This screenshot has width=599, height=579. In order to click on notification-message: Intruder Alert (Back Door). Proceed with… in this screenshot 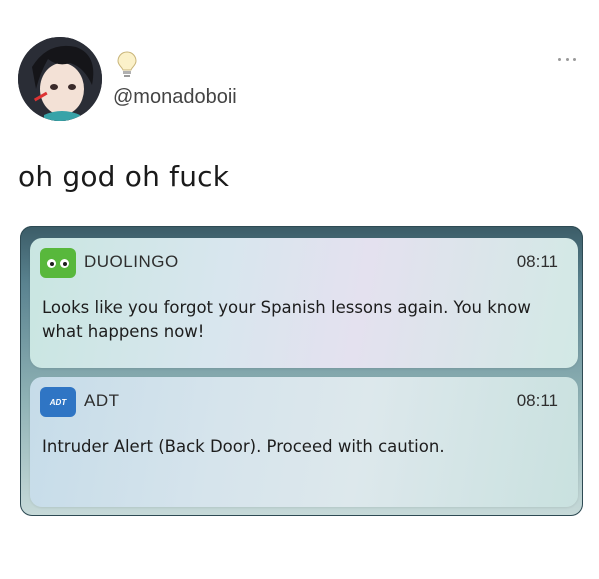, I will do `click(243, 446)`.